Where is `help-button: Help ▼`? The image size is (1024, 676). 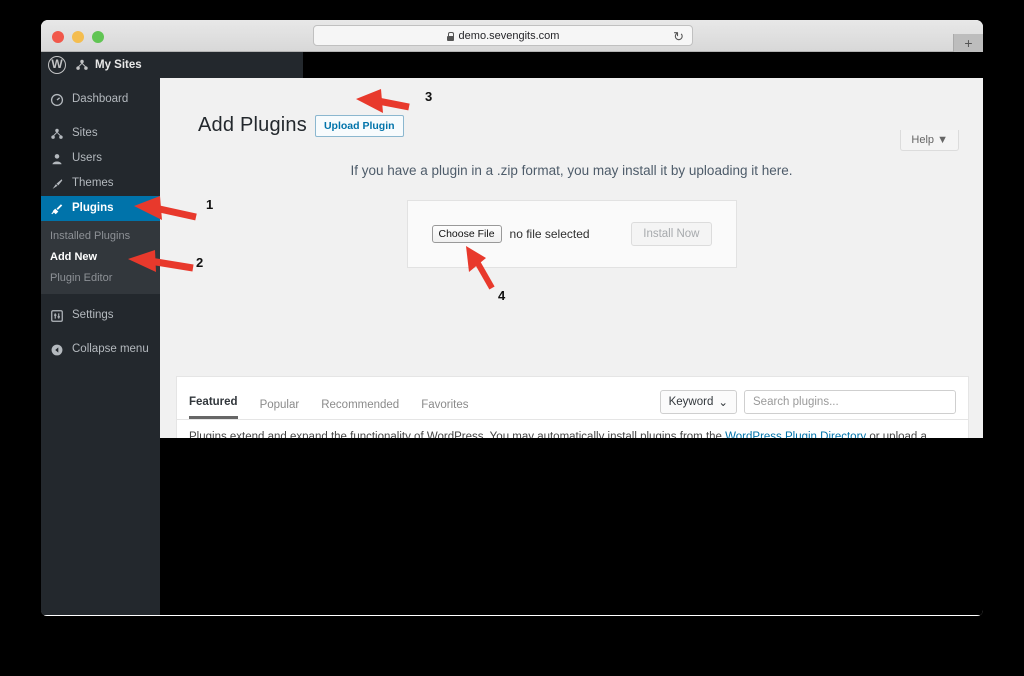 help-button: Help ▼ is located at coordinates (929, 140).